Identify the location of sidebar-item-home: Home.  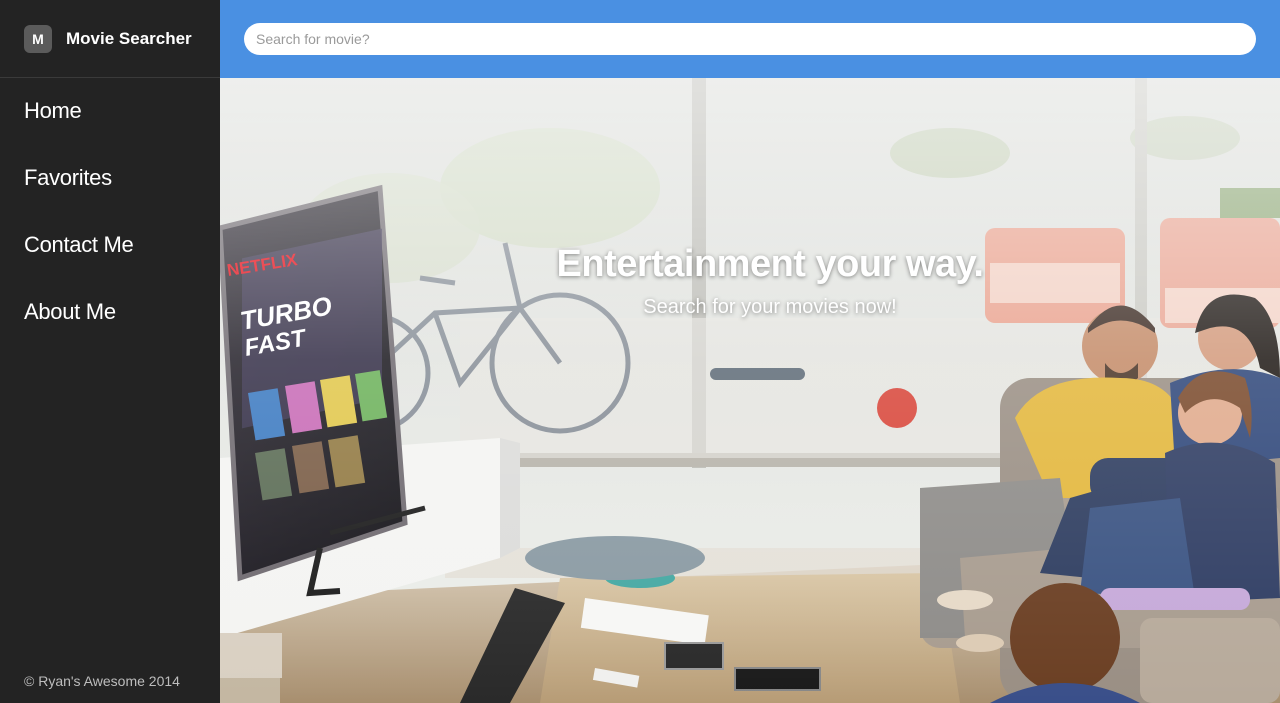
(110, 125).